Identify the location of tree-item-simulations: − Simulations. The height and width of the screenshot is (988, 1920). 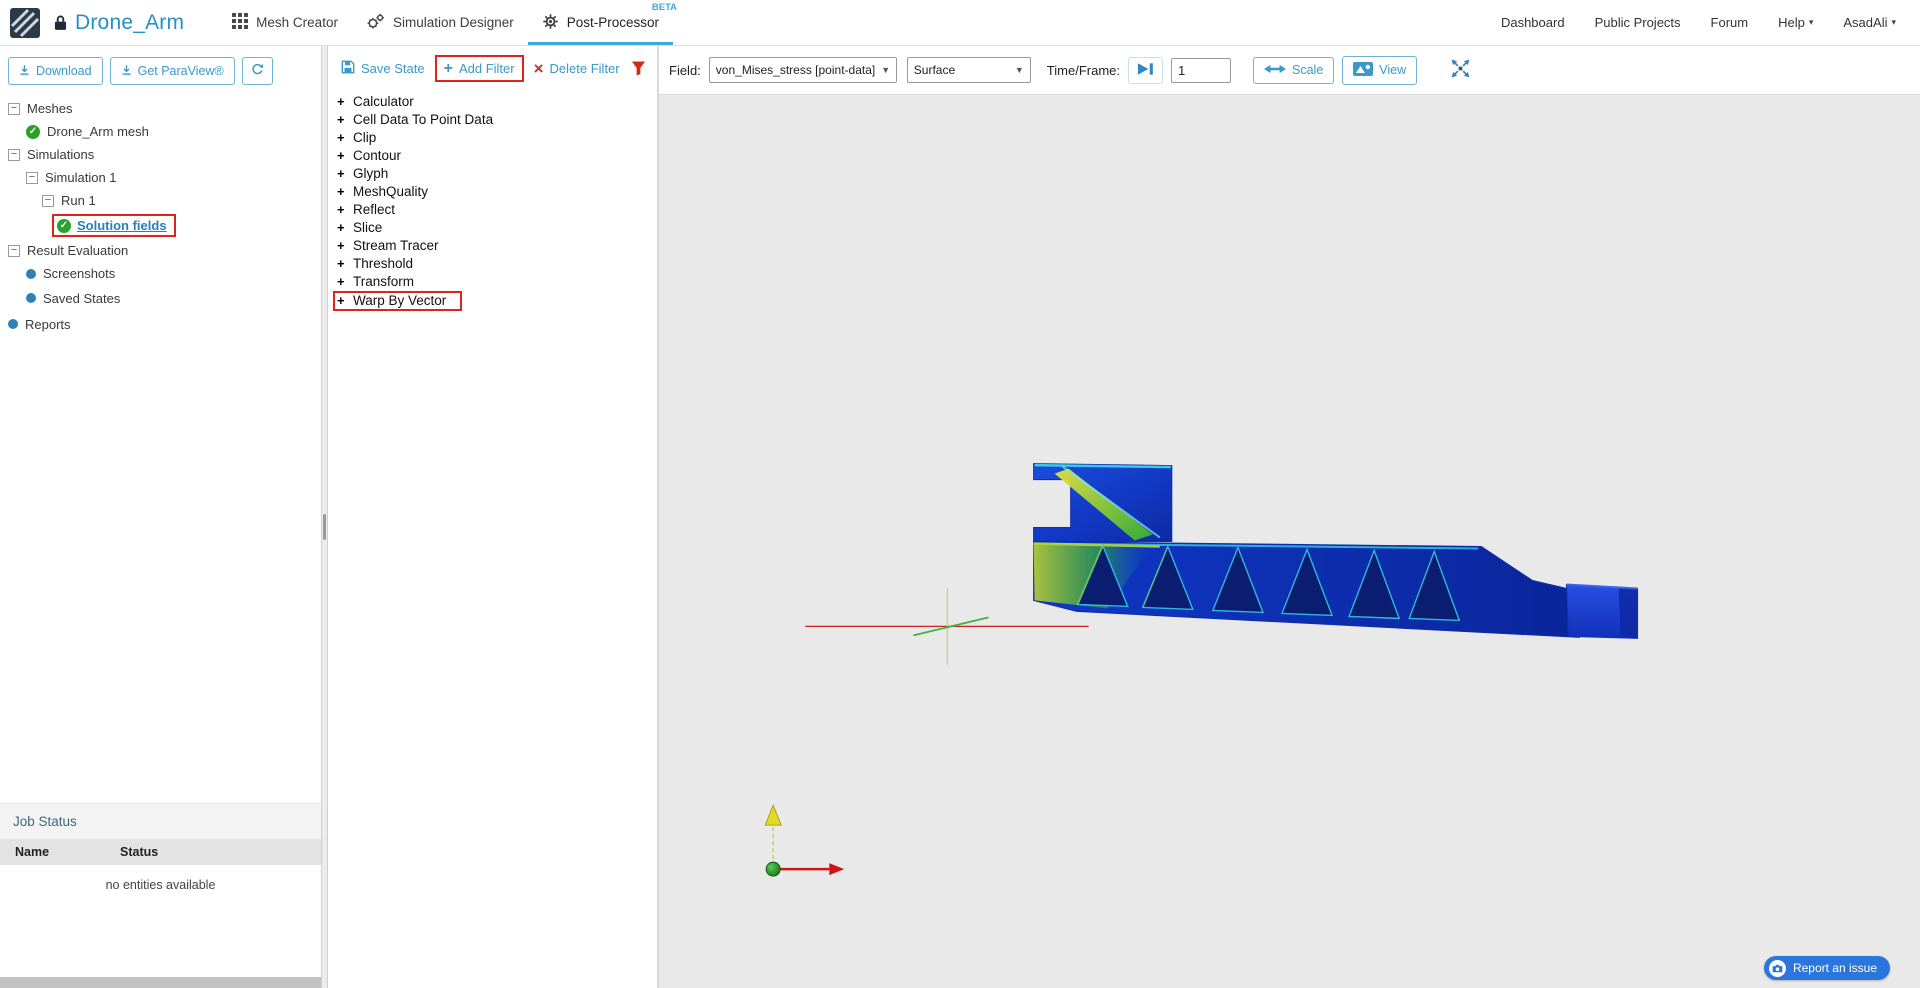
(160, 154).